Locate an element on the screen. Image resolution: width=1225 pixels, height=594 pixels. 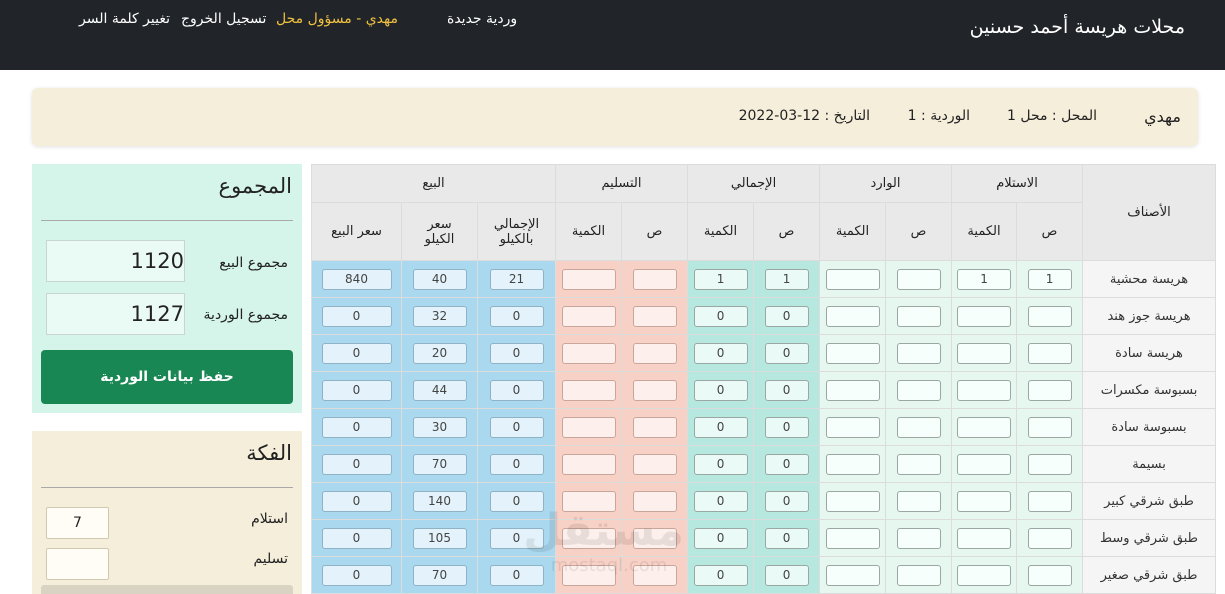
kilo-price-input: 105 is located at coordinates (439, 538).